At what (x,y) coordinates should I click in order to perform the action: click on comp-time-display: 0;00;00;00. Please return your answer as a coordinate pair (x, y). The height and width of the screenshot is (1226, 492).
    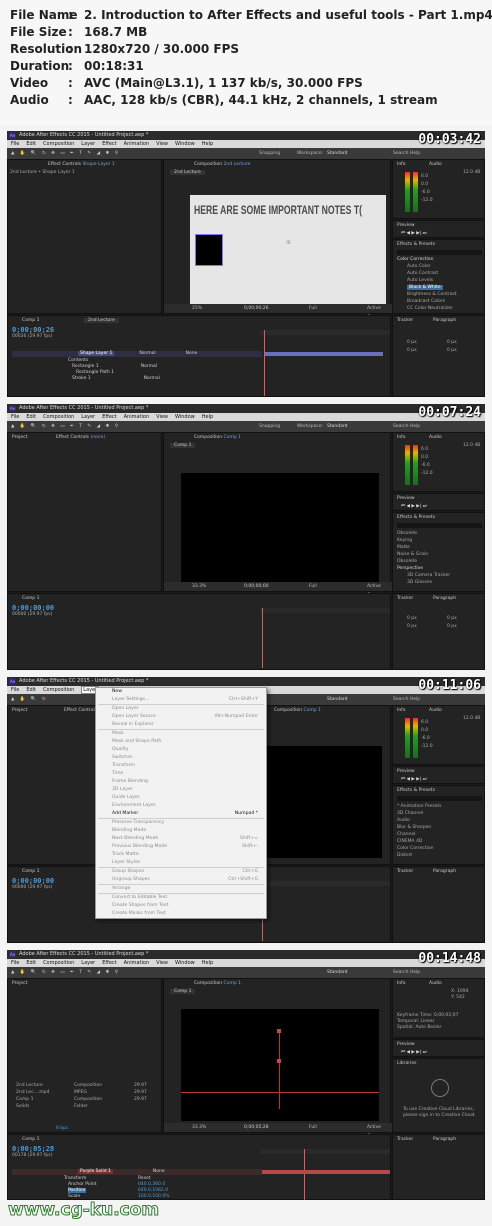
    Looking at the image, I should click on (256, 586).